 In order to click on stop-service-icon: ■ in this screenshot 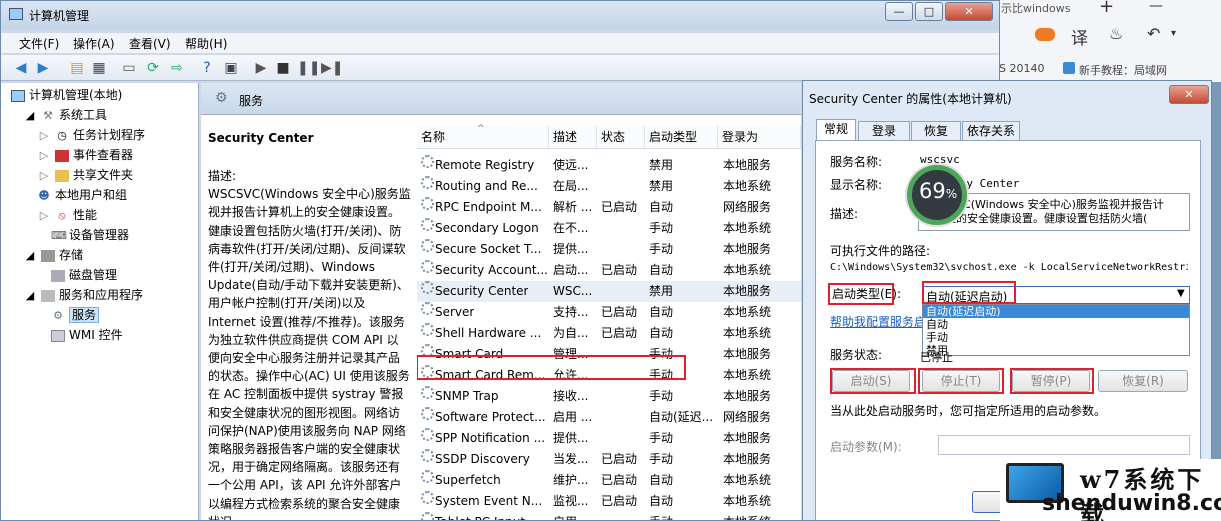, I will do `click(283, 68)`.